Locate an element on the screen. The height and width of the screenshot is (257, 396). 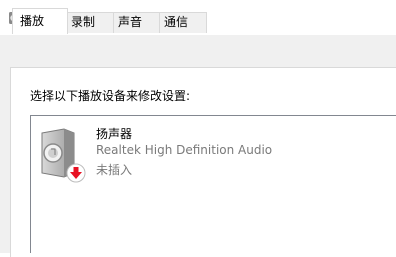
tab-communications: 通信 is located at coordinates (183, 22).